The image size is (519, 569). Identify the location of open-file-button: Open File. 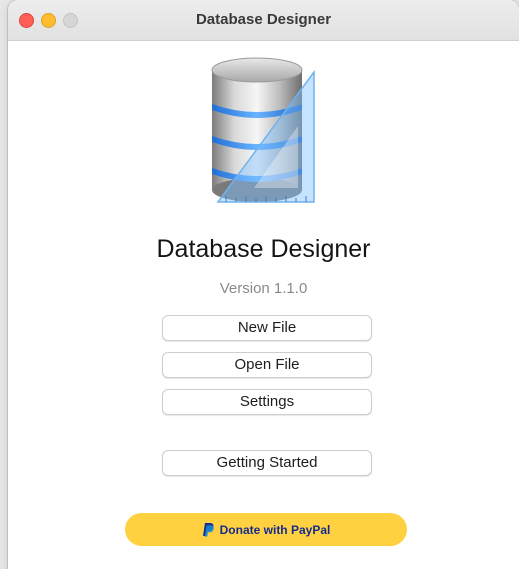
(267, 365).